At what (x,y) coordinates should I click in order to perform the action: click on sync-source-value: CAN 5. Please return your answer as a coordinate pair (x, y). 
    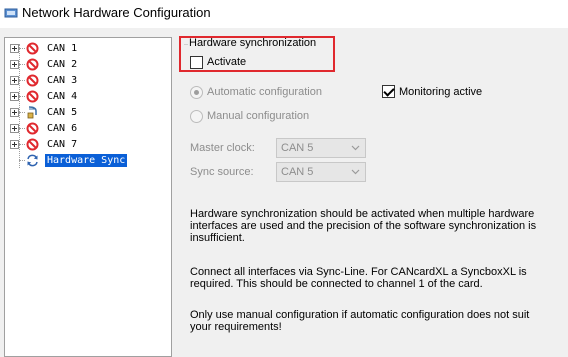
    Looking at the image, I should click on (297, 172).